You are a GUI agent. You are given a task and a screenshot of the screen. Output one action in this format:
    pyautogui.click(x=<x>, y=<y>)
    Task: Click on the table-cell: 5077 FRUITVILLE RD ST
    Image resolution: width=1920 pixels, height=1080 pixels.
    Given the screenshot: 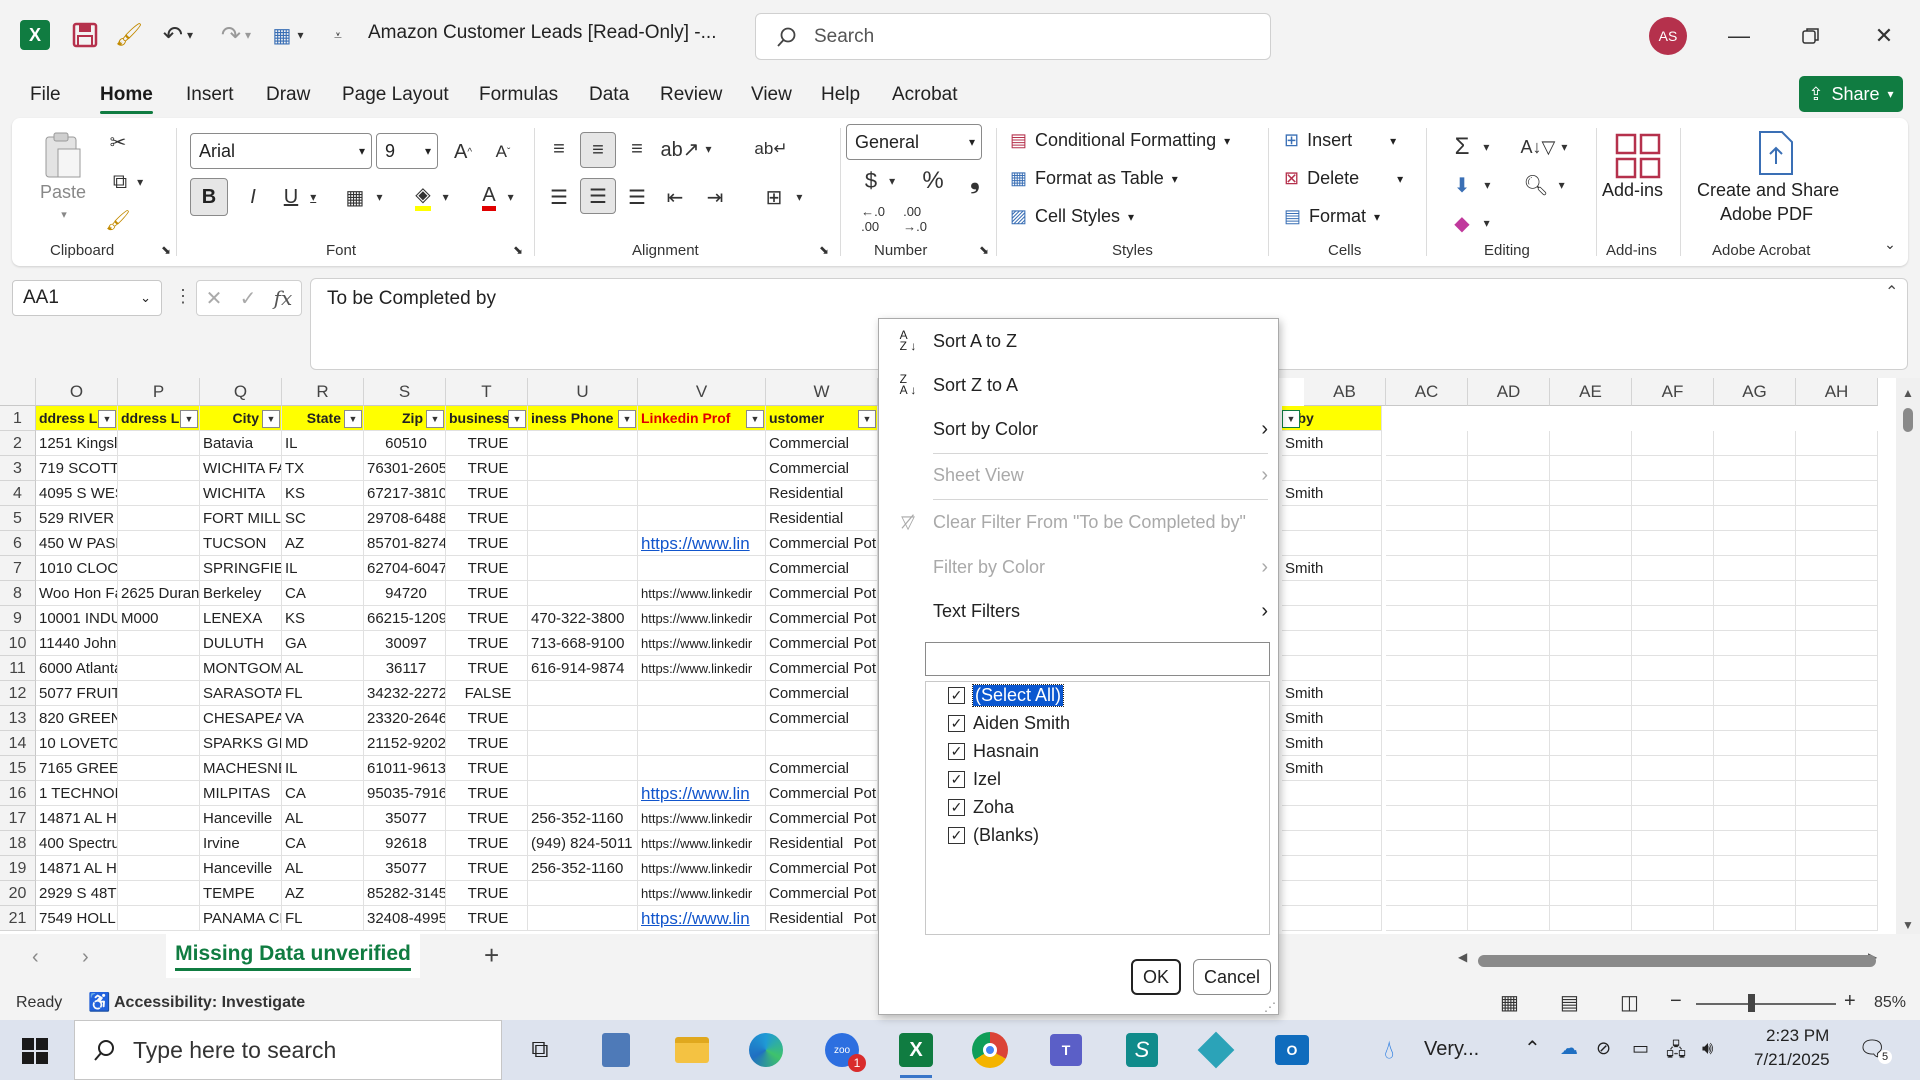 What is the action you would take?
    pyautogui.click(x=77, y=693)
    